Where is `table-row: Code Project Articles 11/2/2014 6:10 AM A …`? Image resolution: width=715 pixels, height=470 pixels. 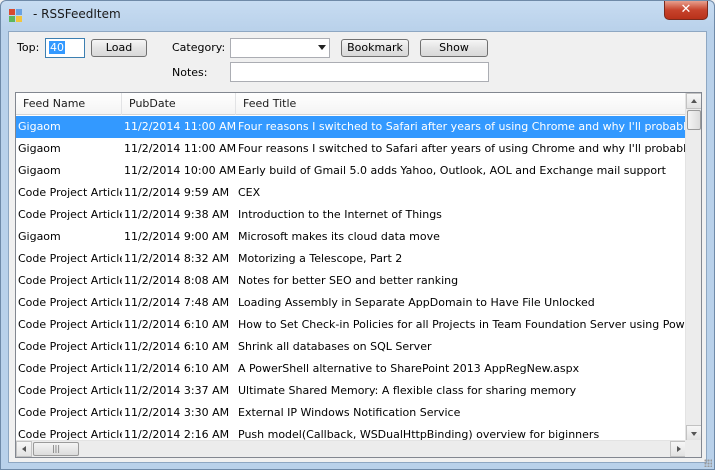
table-row: Code Project Articles 11/2/2014 6:10 AM A … is located at coordinates (351, 369).